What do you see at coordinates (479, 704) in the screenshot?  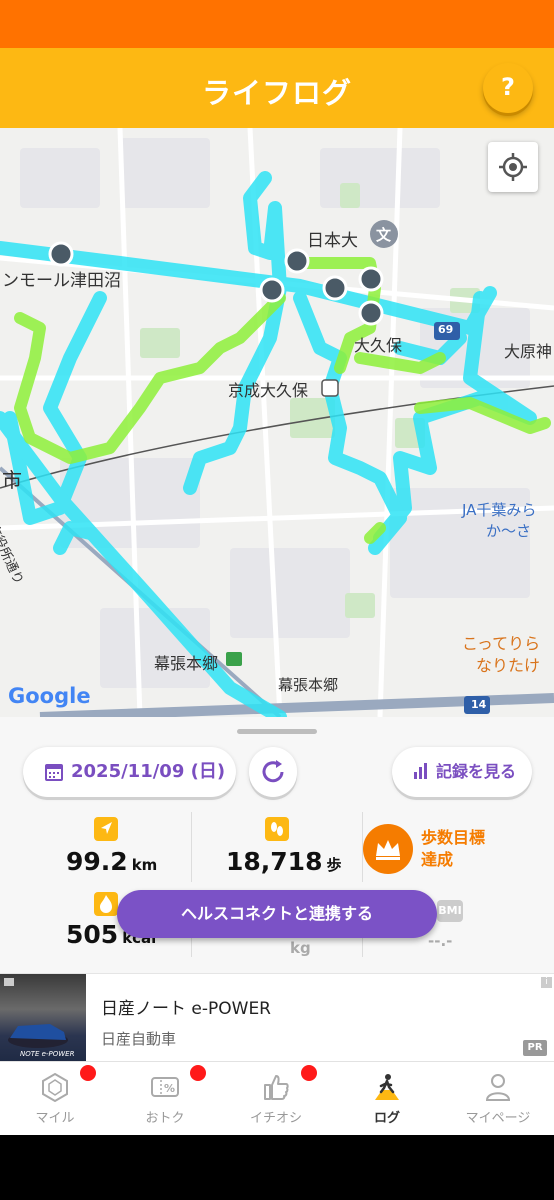 I see `route-14-shield: 14` at bounding box center [479, 704].